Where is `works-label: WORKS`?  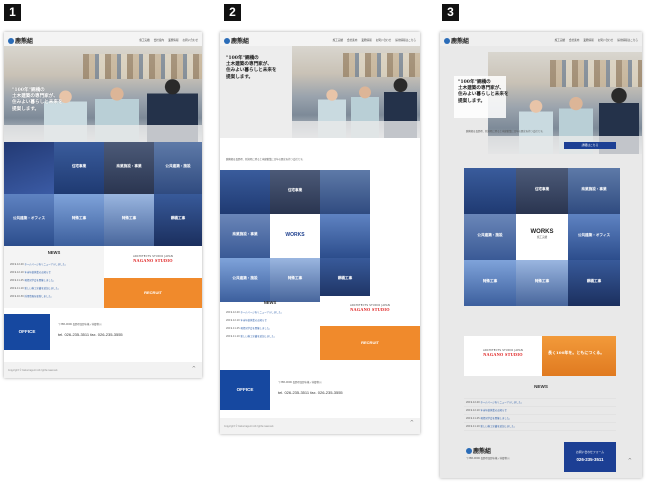
works-label: WORKS is located at coordinates (295, 236).